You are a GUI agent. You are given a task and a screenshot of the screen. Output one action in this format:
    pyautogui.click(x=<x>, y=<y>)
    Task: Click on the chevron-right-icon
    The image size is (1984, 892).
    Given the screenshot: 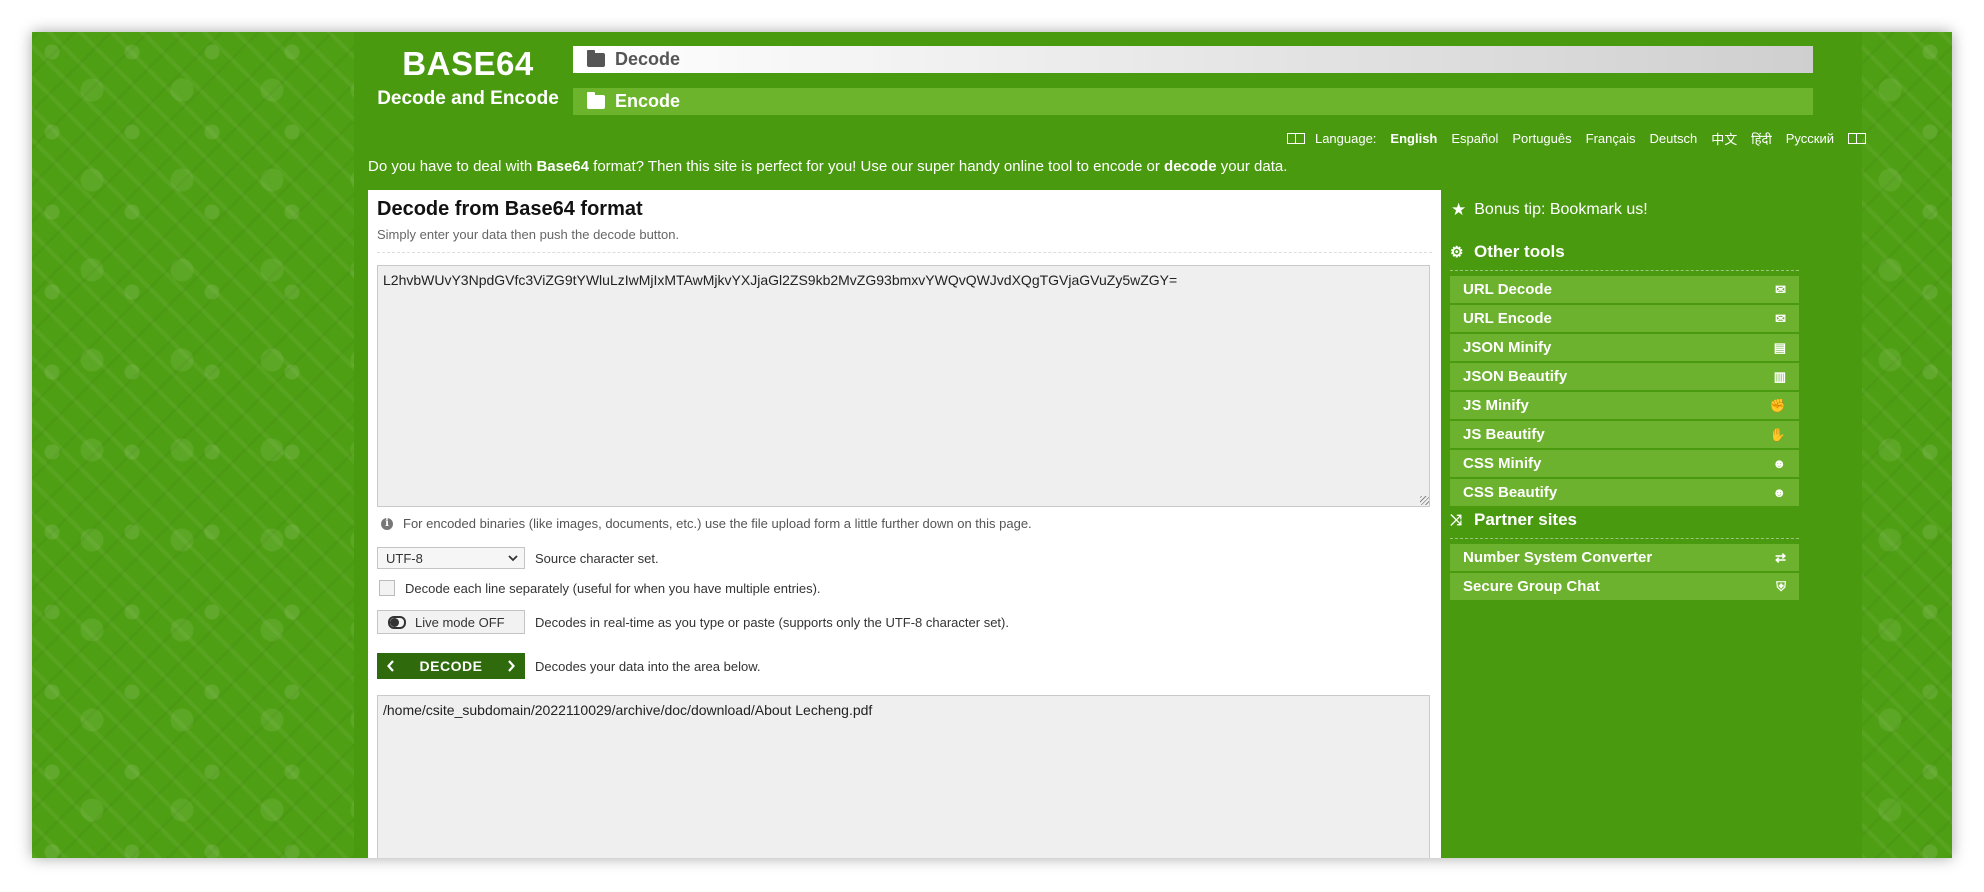 What is the action you would take?
    pyautogui.click(x=511, y=666)
    